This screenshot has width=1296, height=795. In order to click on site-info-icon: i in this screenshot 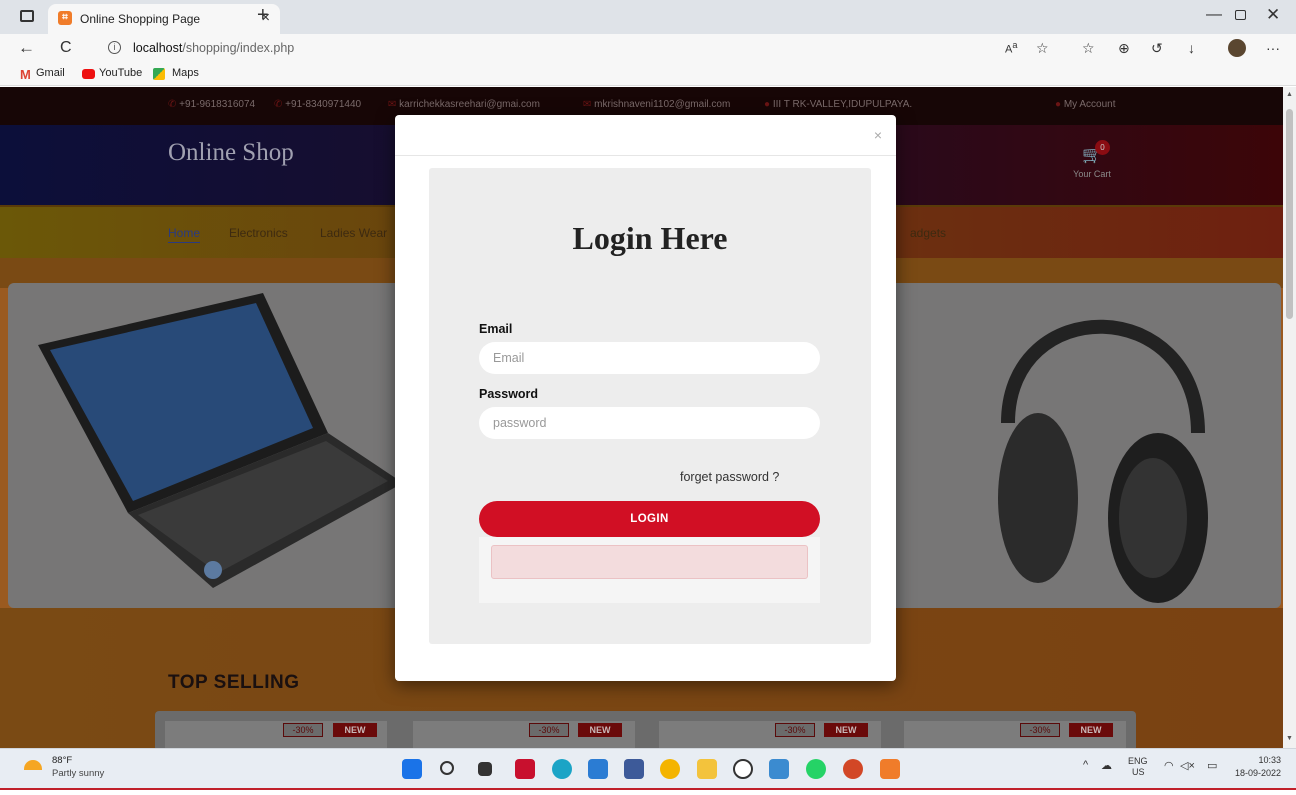, I will do `click(114, 47)`.